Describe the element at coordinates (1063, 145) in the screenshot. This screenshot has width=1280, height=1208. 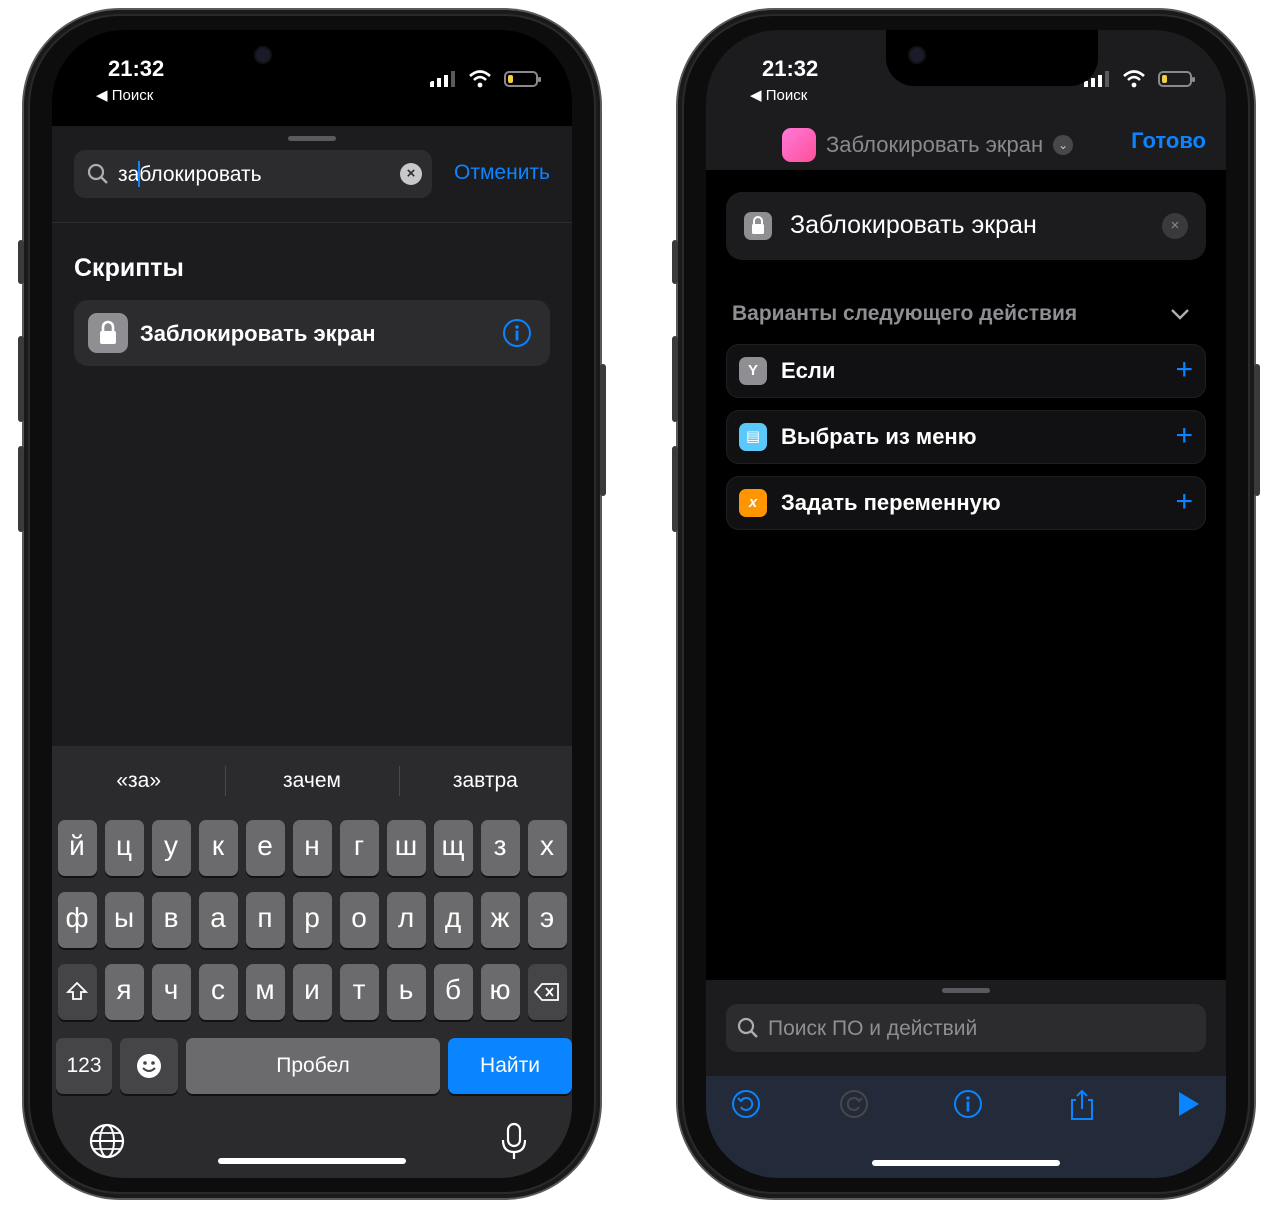
I see `chevron-down-icon: ⌄` at that location.